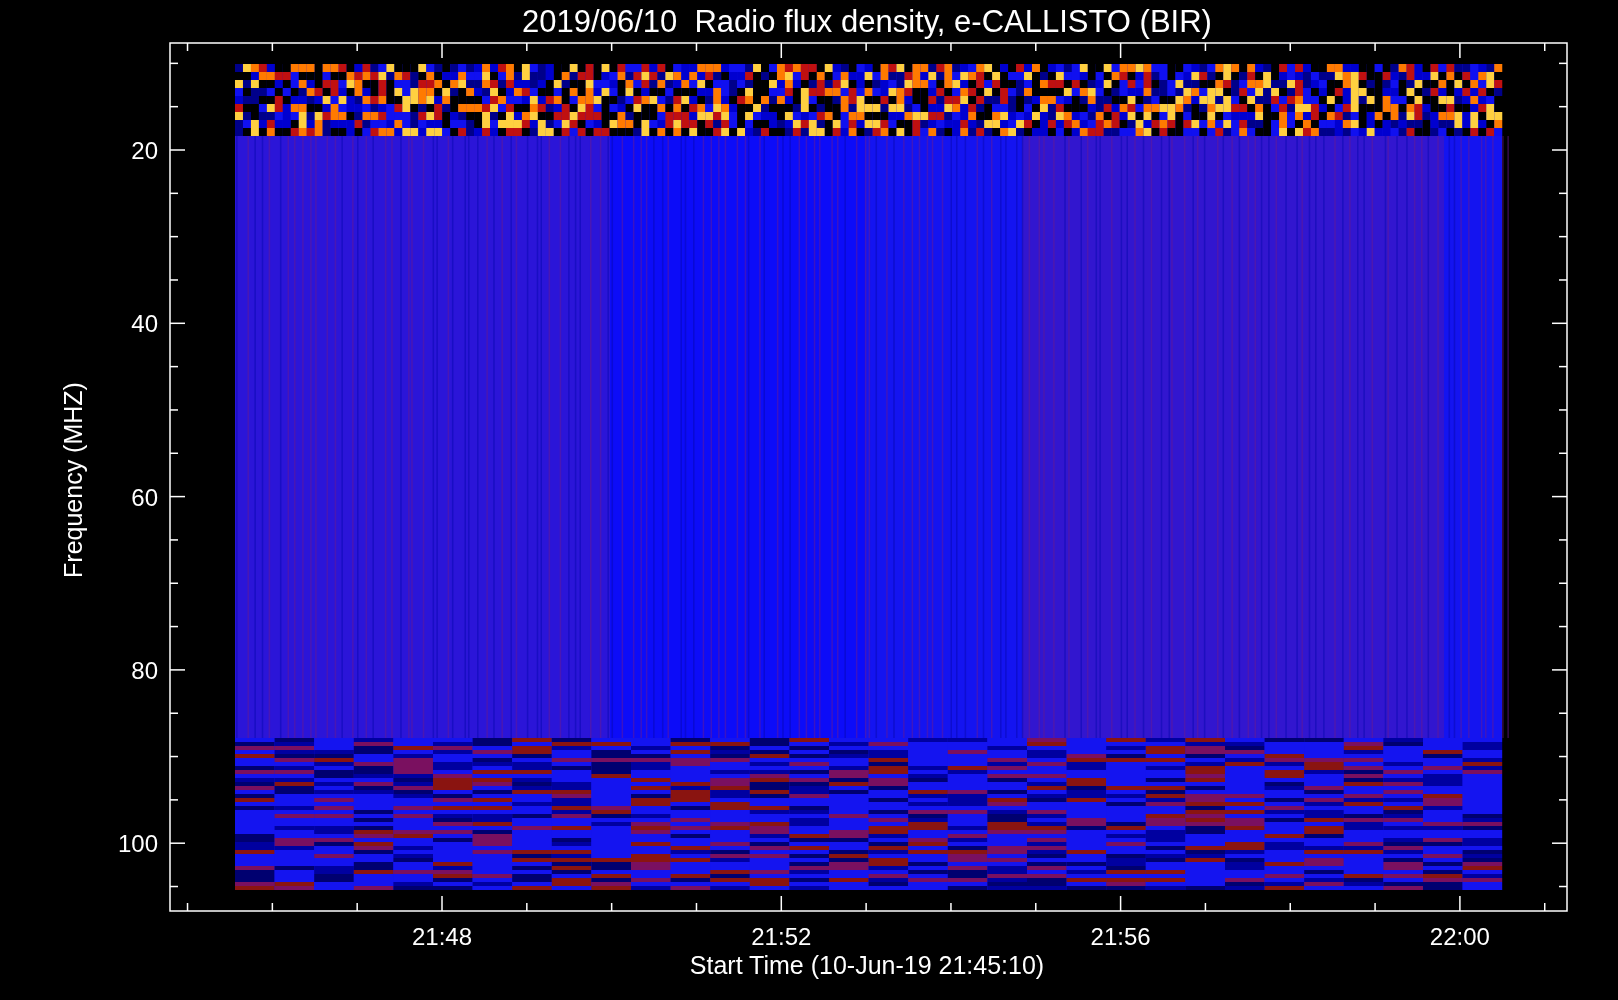  I want to click on axis-title: Frequency (MHZ), so click(73, 480).